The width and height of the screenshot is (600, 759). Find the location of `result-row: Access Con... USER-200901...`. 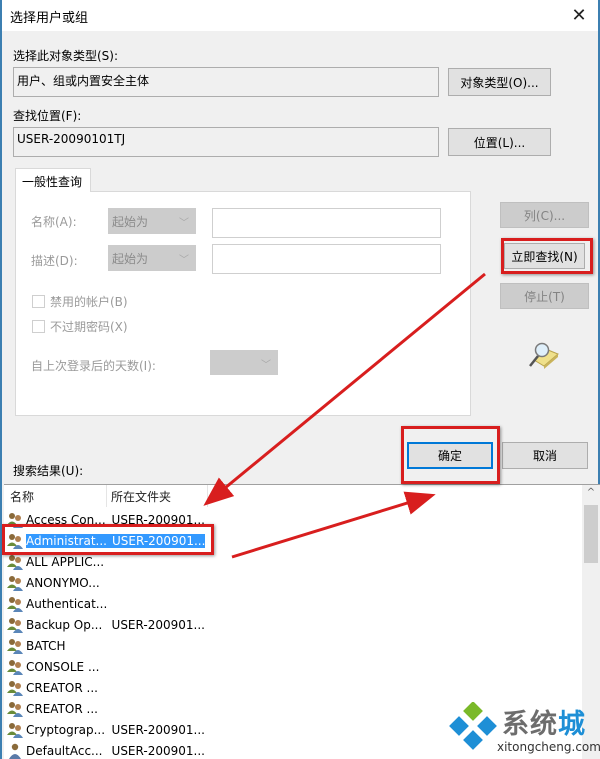

result-row: Access Con... USER-200901... is located at coordinates (106, 519).